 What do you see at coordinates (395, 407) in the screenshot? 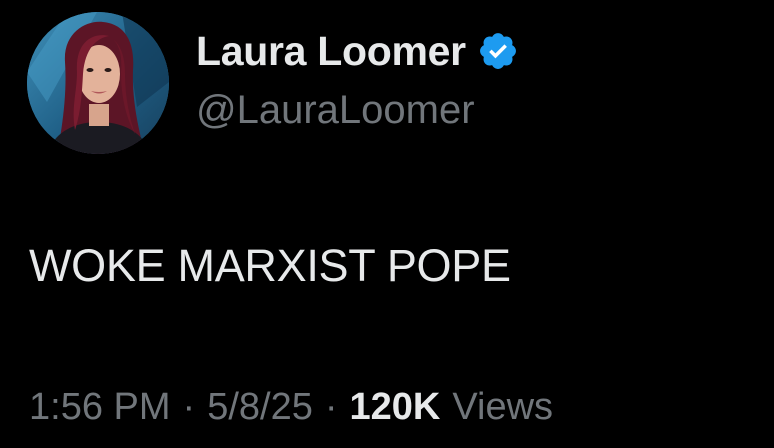
I see `views-count: 120K` at bounding box center [395, 407].